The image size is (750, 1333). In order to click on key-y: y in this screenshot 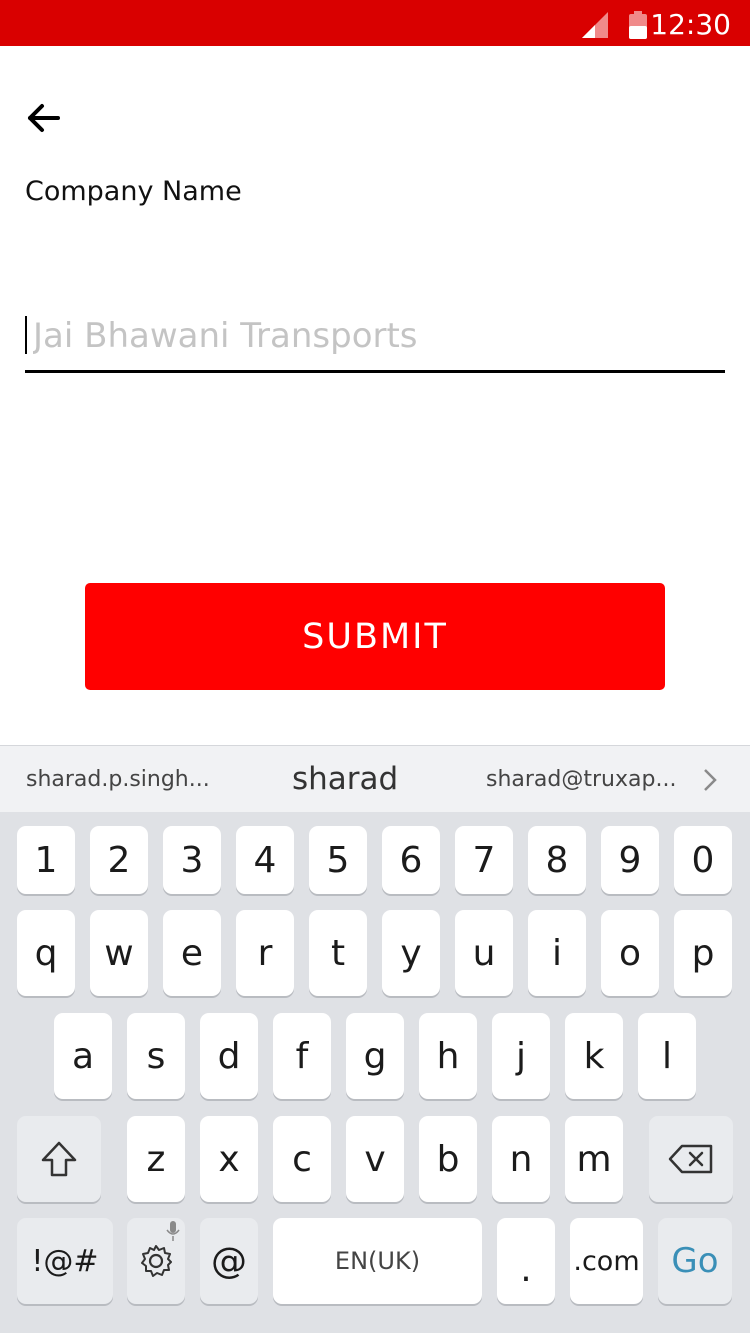, I will do `click(411, 953)`.